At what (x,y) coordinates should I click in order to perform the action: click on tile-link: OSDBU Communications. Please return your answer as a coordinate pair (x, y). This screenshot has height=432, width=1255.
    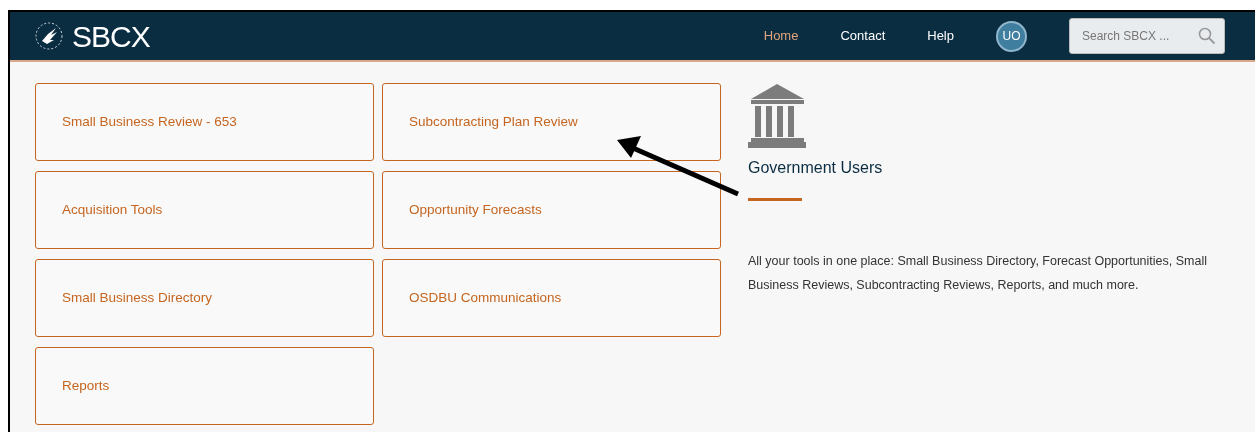
    Looking at the image, I should click on (551, 298).